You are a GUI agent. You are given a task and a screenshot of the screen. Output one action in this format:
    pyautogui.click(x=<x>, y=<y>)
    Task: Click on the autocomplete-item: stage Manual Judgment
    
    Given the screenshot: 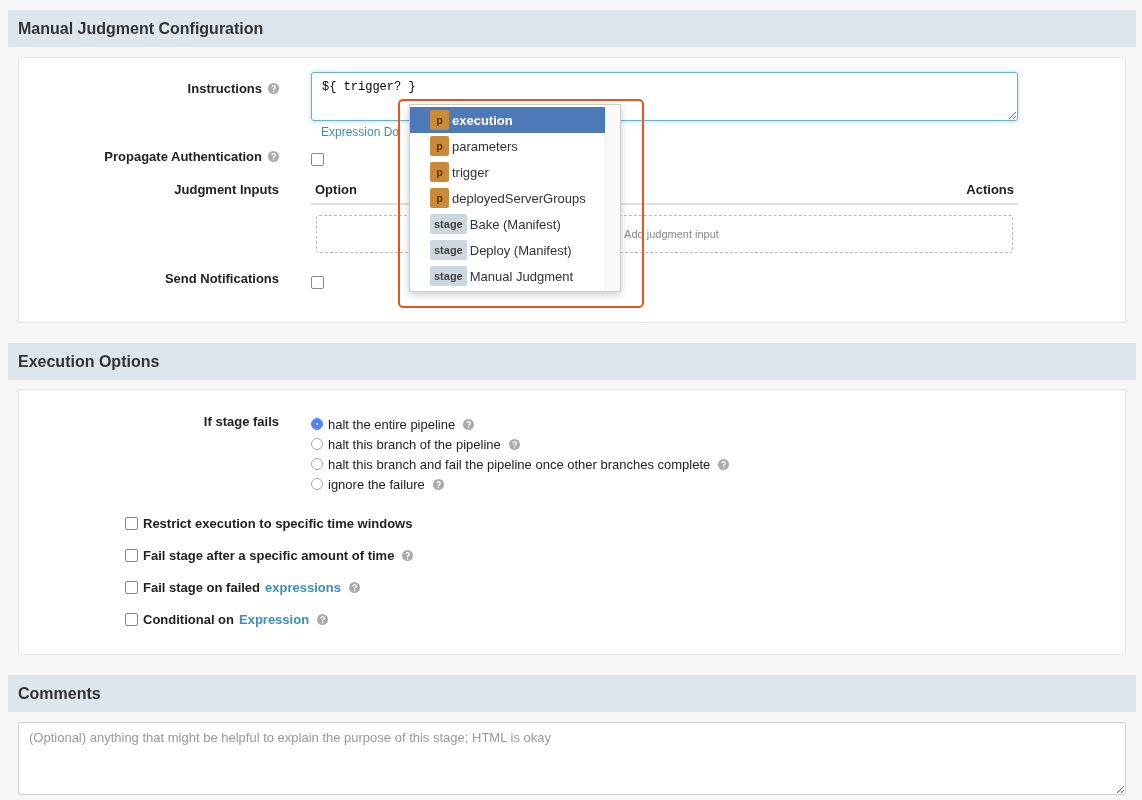 What is the action you would take?
    pyautogui.click(x=507, y=276)
    